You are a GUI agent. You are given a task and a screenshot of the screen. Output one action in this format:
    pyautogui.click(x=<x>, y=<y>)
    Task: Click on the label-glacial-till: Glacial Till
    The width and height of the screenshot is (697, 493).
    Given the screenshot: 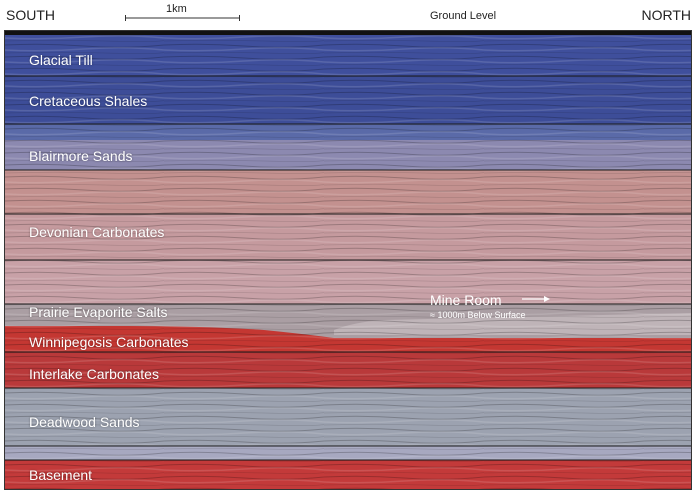 What is the action you would take?
    pyautogui.click(x=61, y=60)
    